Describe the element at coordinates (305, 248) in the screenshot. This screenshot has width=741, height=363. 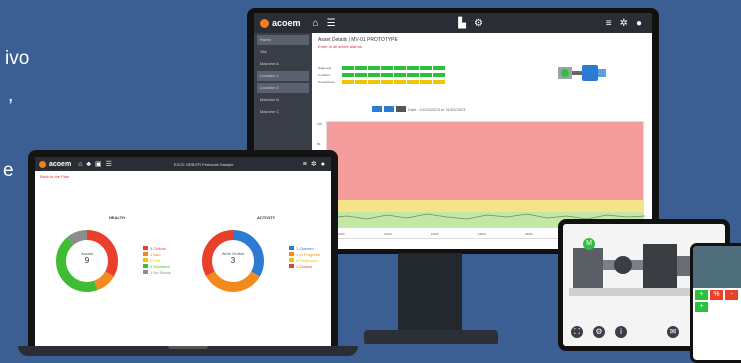
I see `legend-label: 1 Opened` at that location.